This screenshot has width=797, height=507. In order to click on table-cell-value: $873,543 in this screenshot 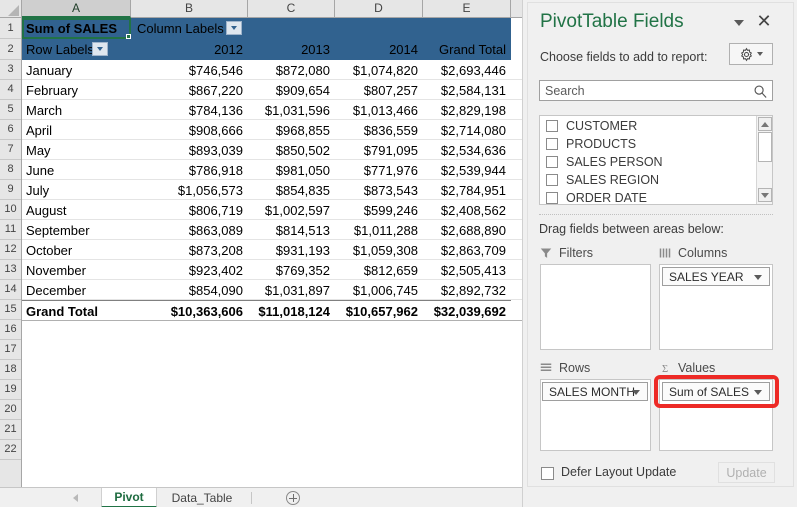, I will do `click(379, 190)`.